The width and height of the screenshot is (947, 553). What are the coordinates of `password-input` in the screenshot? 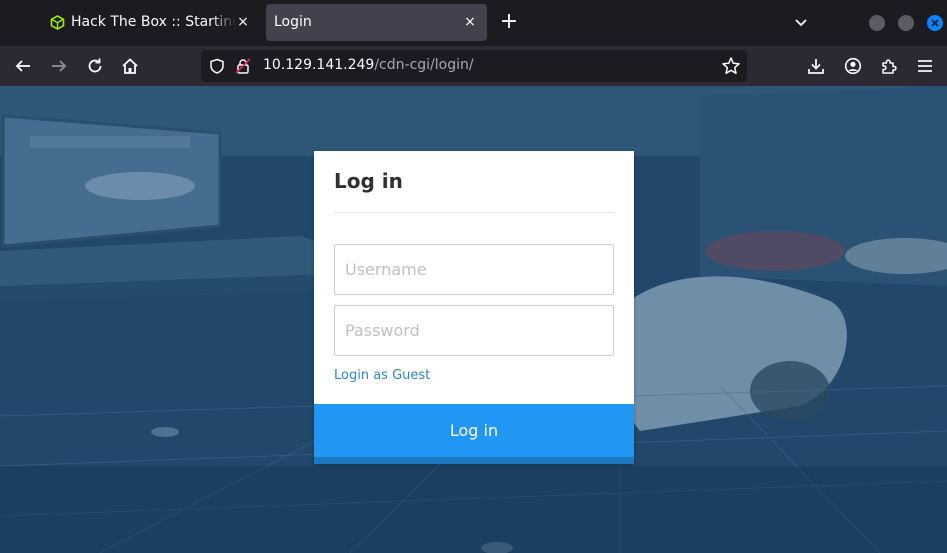 It's located at (474, 330).